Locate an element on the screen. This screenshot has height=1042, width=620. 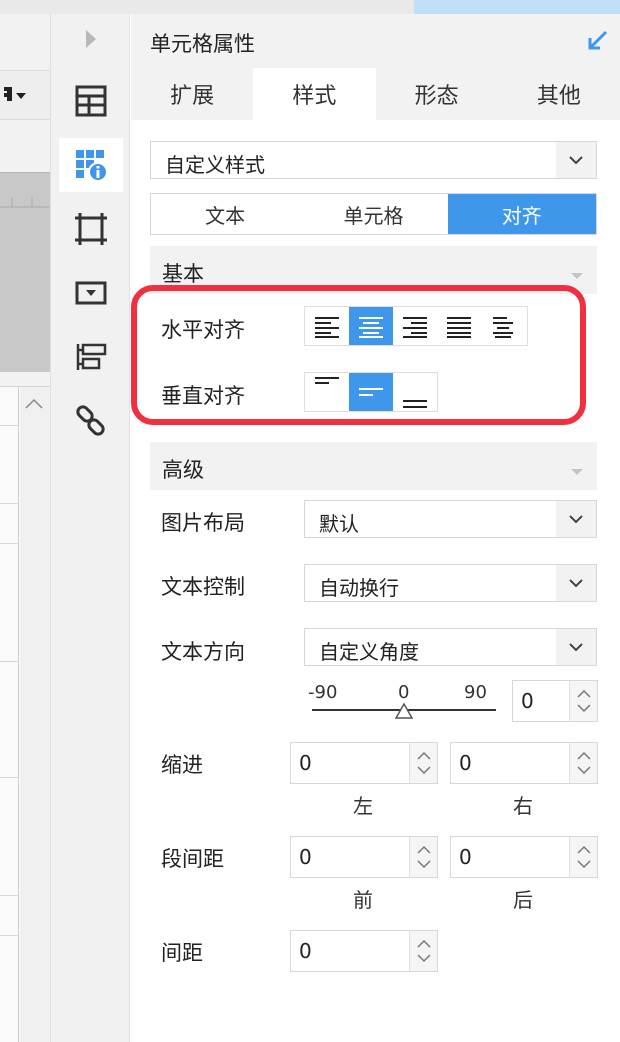
format-dropdown-icon is located at coordinates (16, 95).